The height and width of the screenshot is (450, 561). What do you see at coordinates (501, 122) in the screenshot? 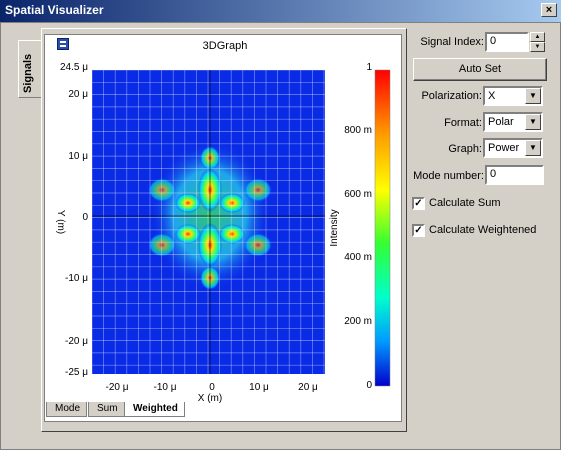
I see `format-value: Polar` at bounding box center [501, 122].